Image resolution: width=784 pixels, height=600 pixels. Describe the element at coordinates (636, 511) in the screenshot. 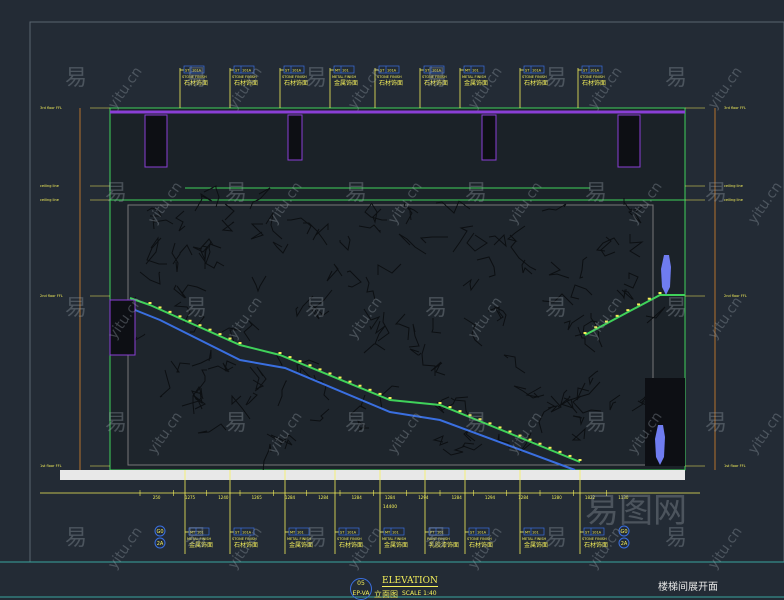

I see `watermark-logo: 易图网` at that location.